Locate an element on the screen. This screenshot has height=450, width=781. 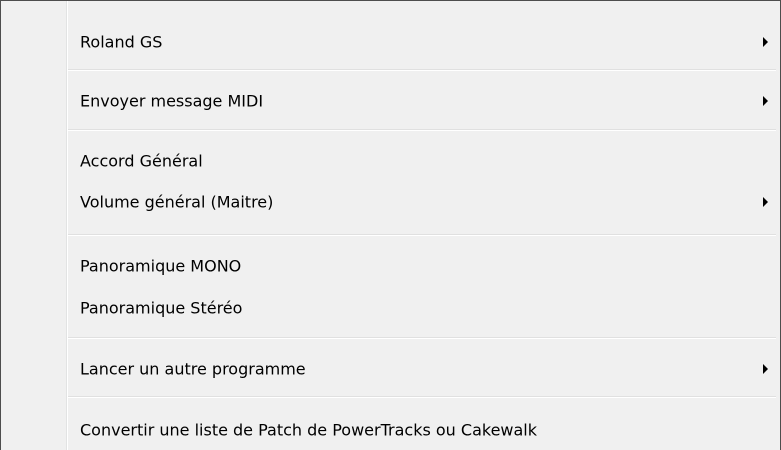
menu-item-lancer-programme: Lancer un autre programme is located at coordinates (422, 369).